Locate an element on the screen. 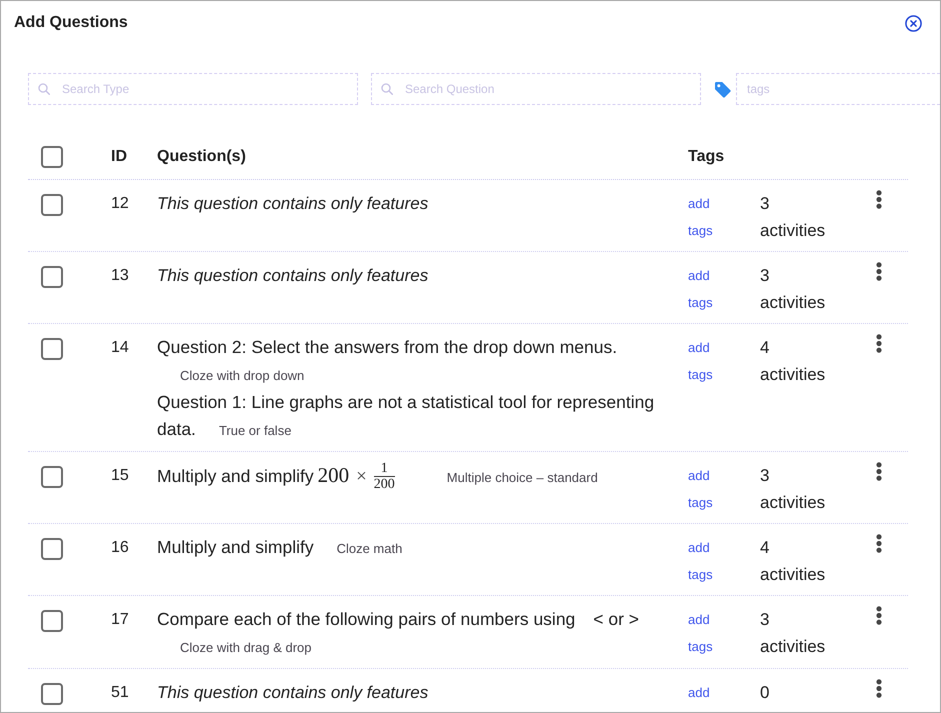 This screenshot has height=713, width=941. question-type-label: Cloze with drop down is located at coordinates (242, 376).